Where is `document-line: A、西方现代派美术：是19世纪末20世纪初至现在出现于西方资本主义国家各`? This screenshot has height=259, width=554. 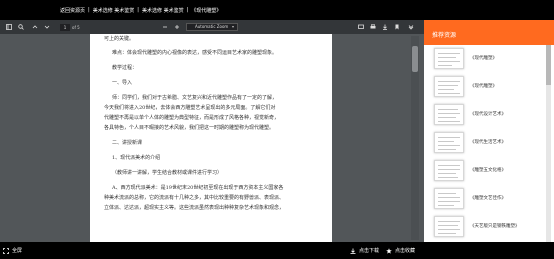 document-line: A、西方现代派美术：是19世纪末20世纪初至现在出现于西方资本主义国家各 is located at coordinates (198, 188).